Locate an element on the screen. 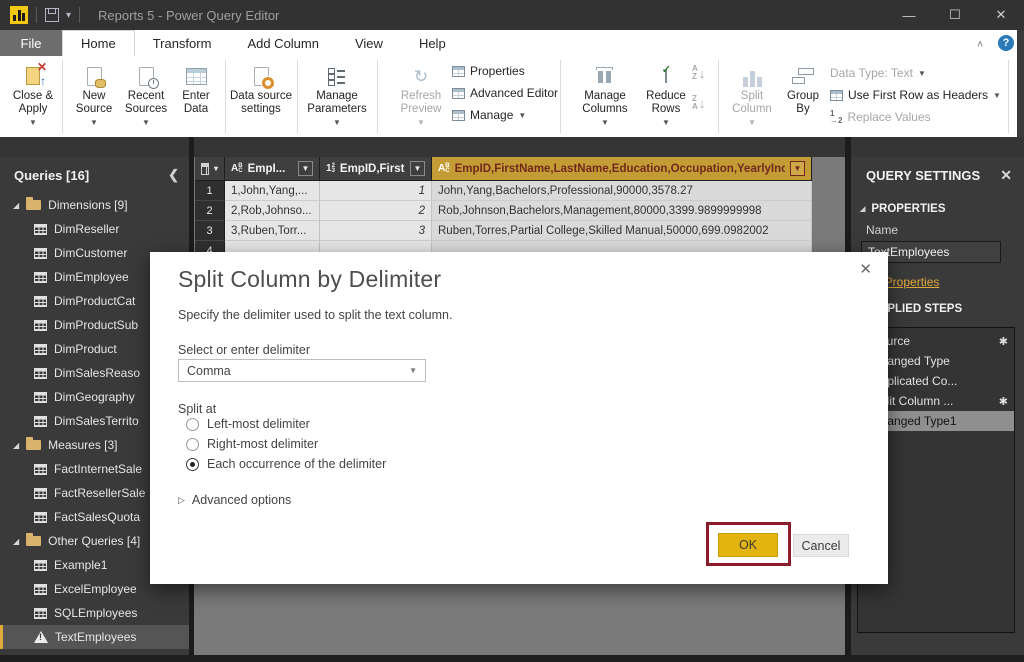 The height and width of the screenshot is (662, 1024). radio-each-occurrence: Each occurrence of the delimiter is located at coordinates (286, 464).